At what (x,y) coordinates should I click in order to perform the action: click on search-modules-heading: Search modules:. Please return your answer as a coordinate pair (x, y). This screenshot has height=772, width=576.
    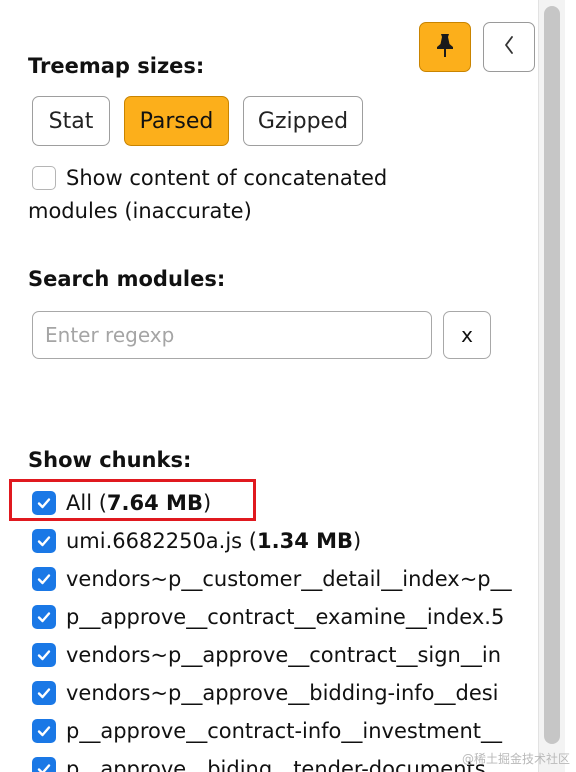
    Looking at the image, I should click on (127, 279).